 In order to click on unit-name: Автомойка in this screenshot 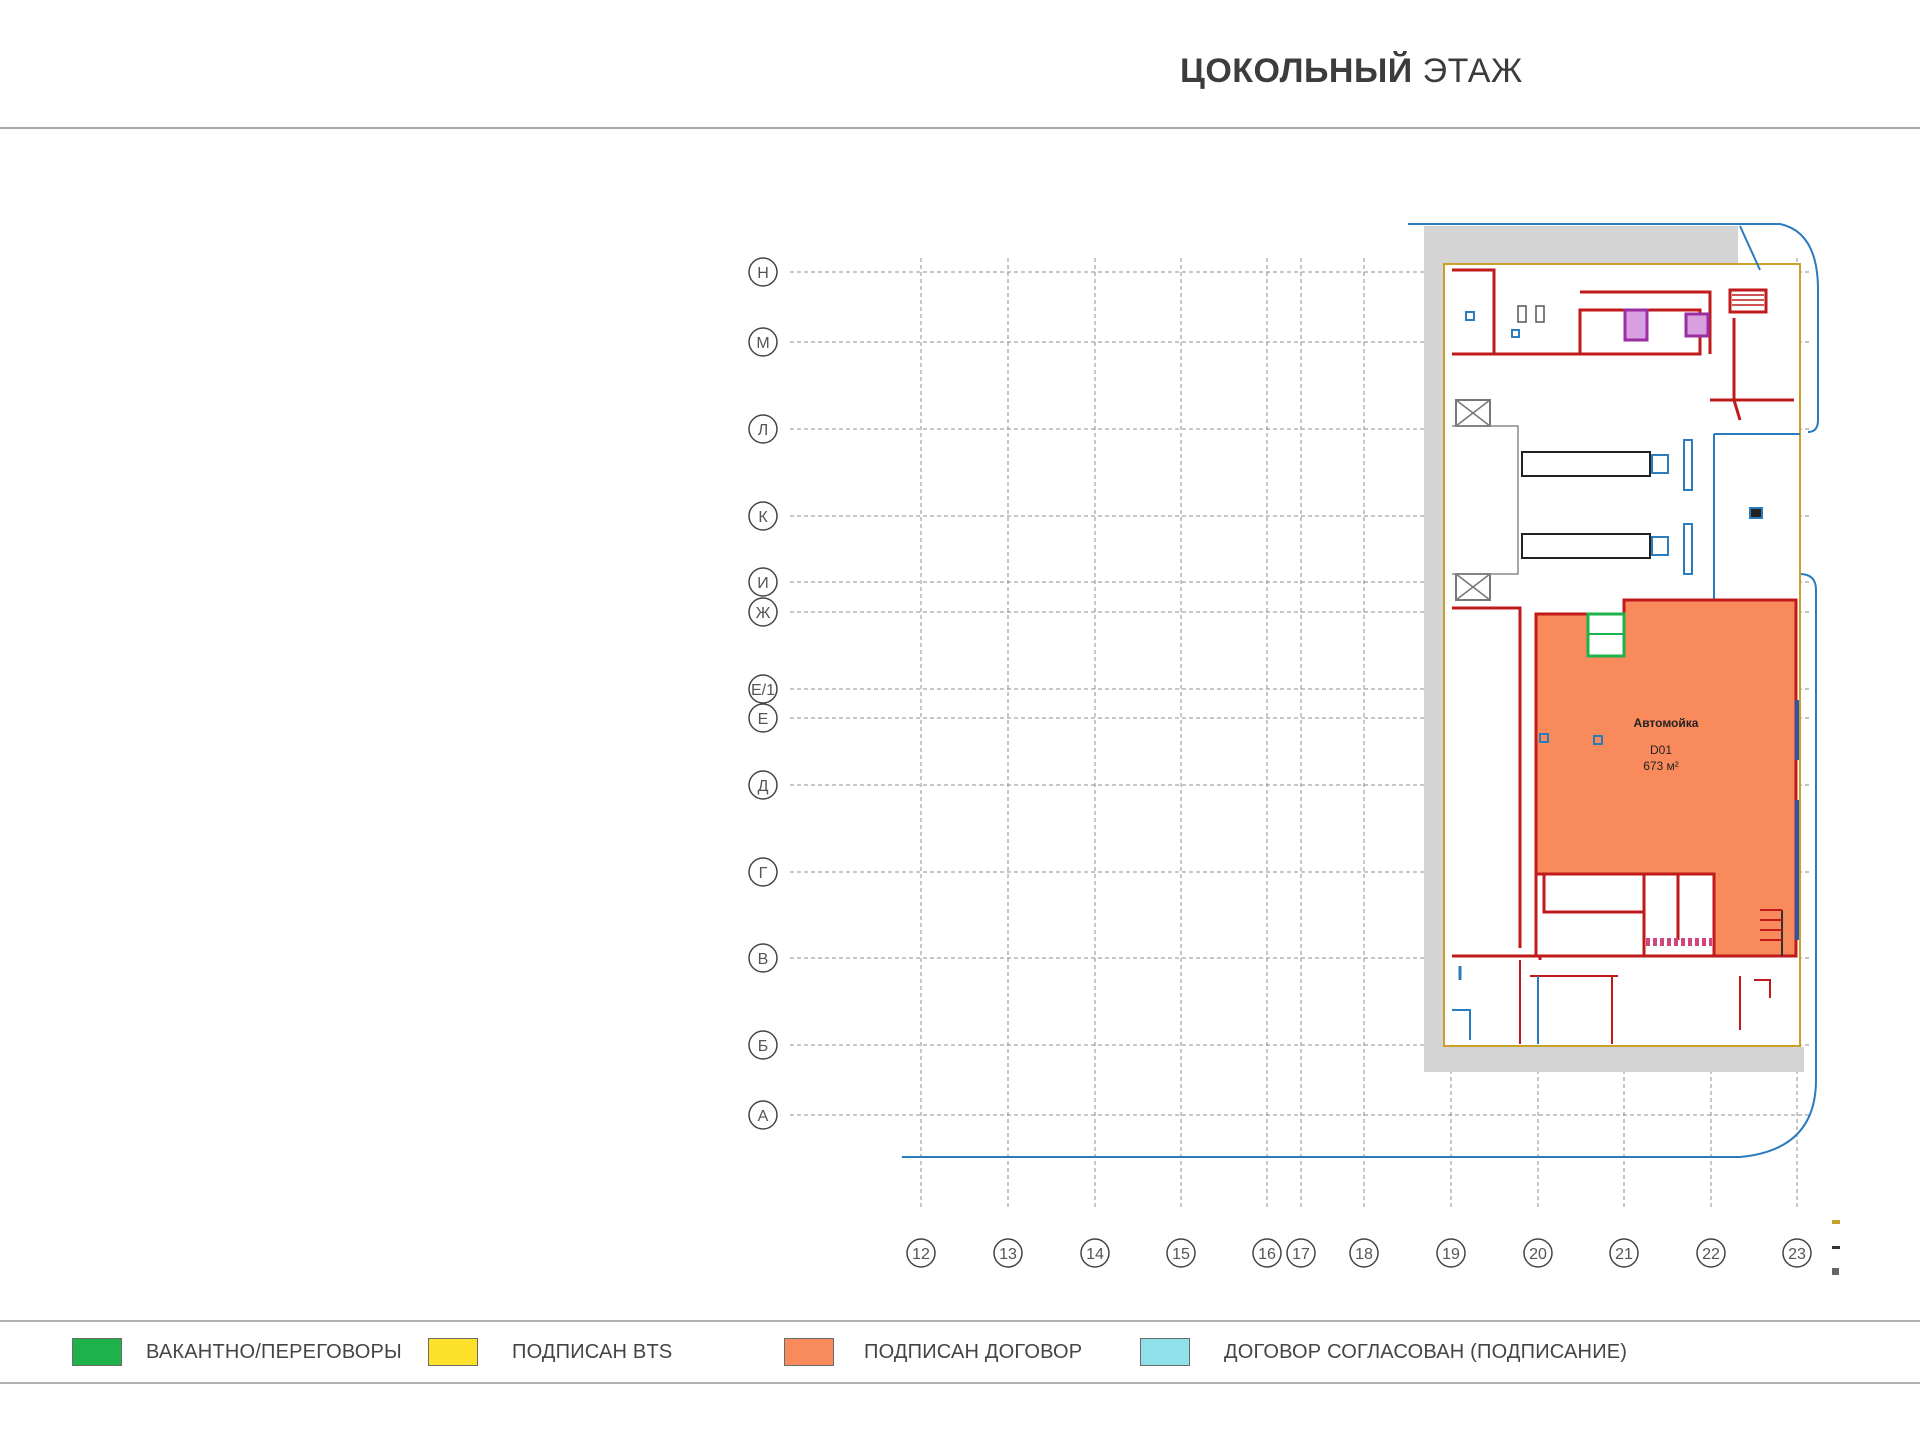, I will do `click(1666, 723)`.